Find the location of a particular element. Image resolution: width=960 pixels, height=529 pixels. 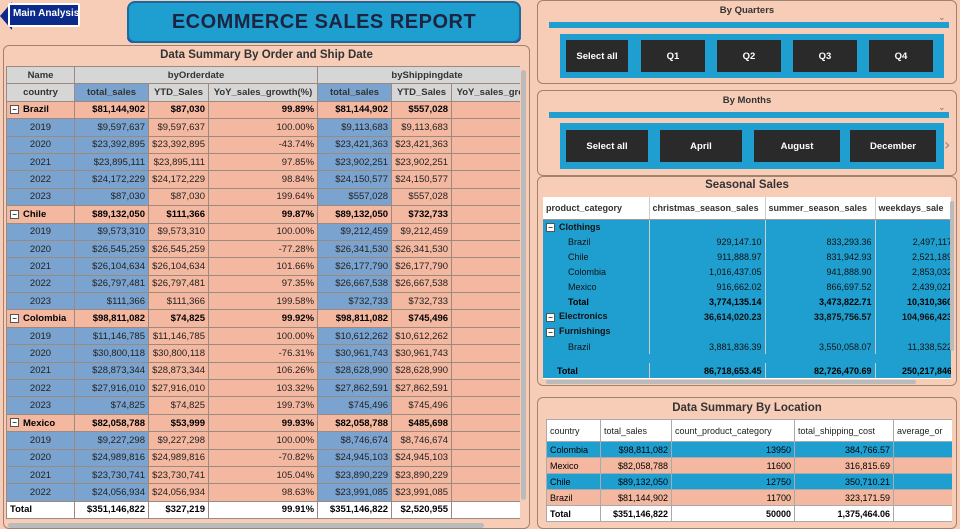

cell-a: $28,873,344 is located at coordinates (111, 371).